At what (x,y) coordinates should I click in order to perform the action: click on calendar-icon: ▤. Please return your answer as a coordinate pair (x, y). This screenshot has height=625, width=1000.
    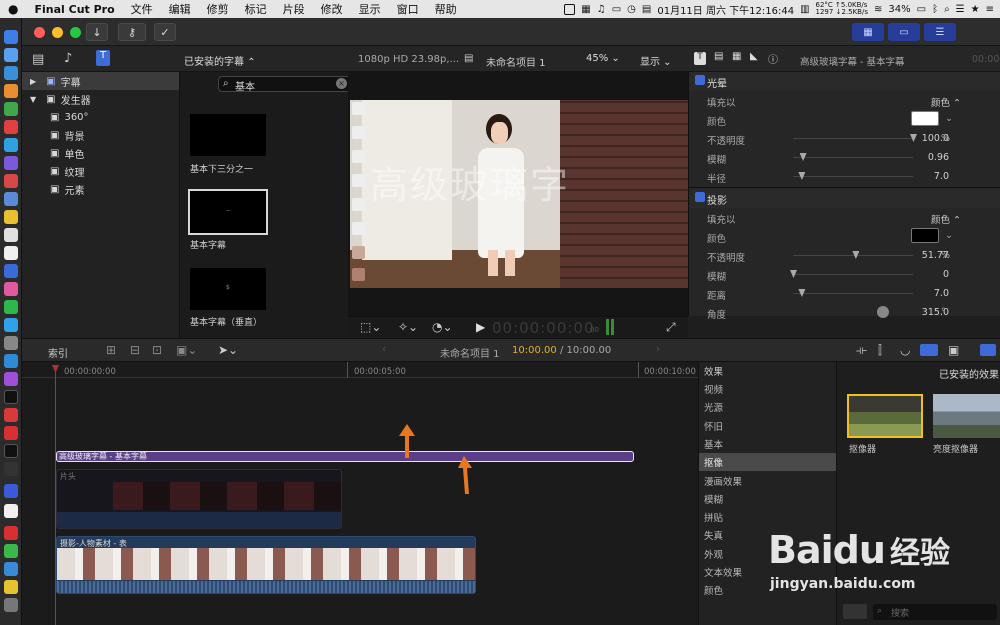
    Looking at the image, I should click on (646, 9).